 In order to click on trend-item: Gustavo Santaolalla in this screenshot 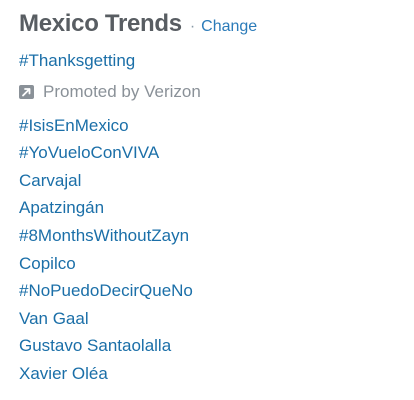, I will do `click(216, 350)`.